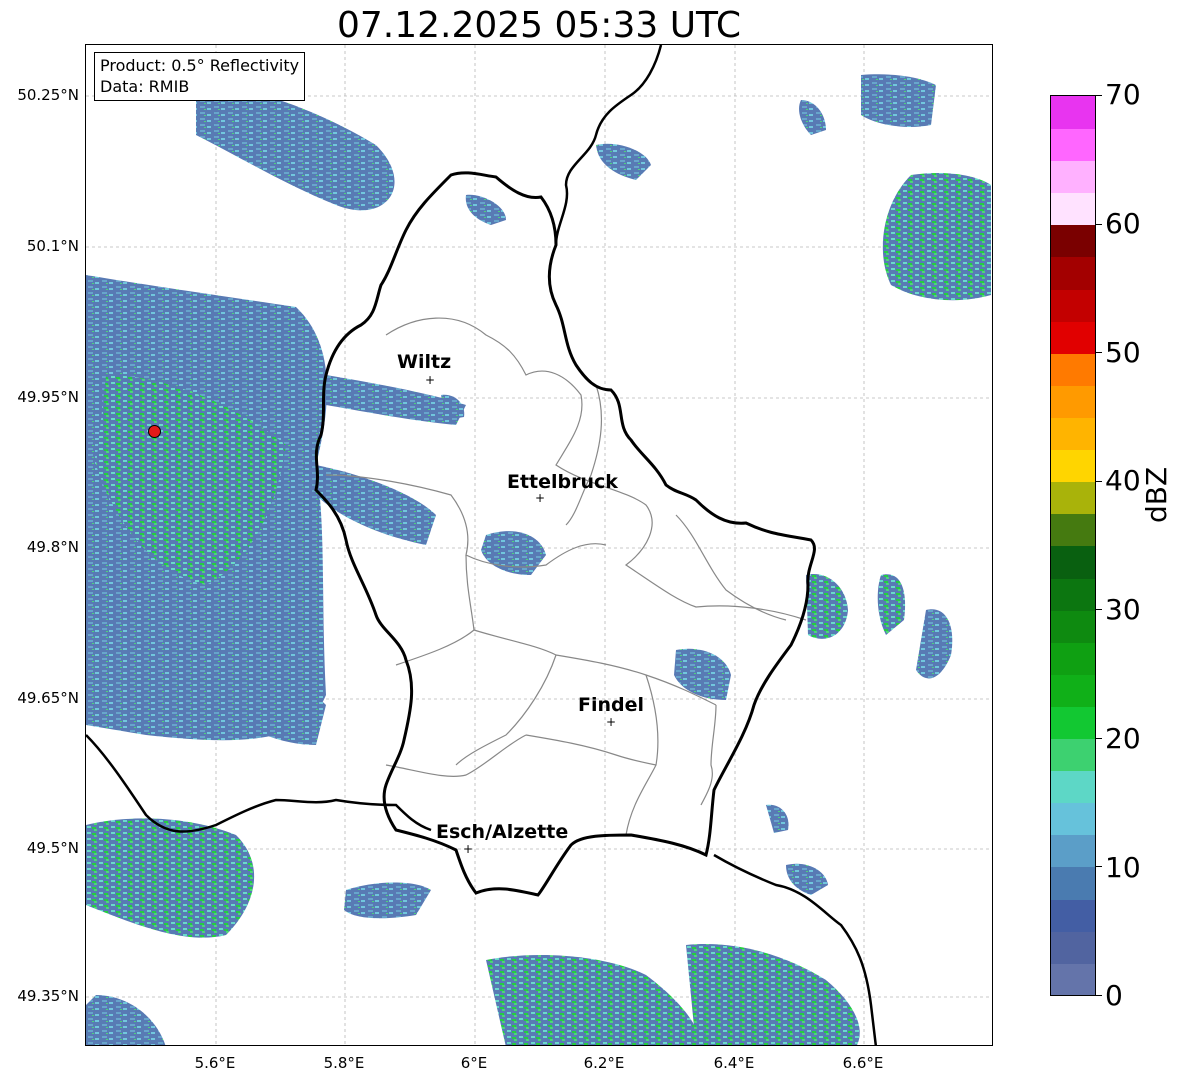 This screenshot has height=1081, width=1184. Describe the element at coordinates (48, 698) in the screenshot. I see `lat-label: 49.65°N` at that location.